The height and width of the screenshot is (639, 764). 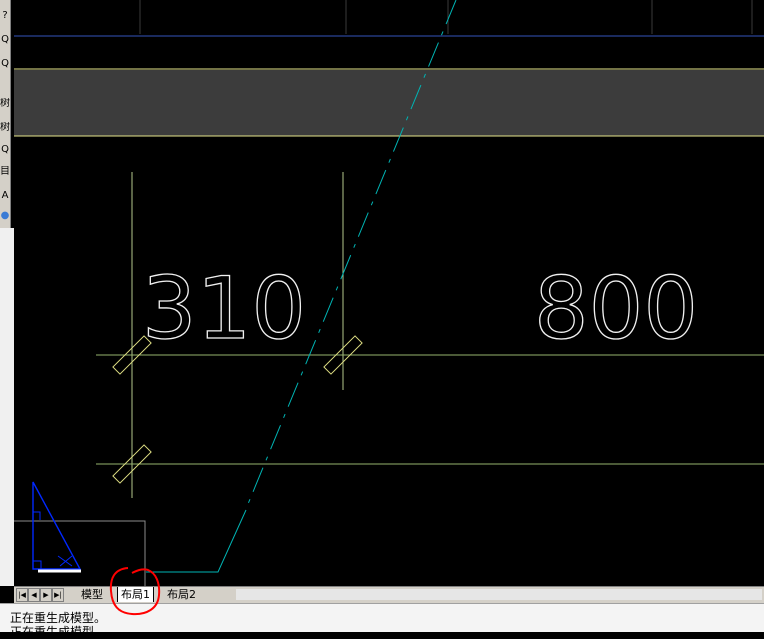 What do you see at coordinates (5, 216) in the screenshot?
I see `toolbar-tool-9: ●` at bounding box center [5, 216].